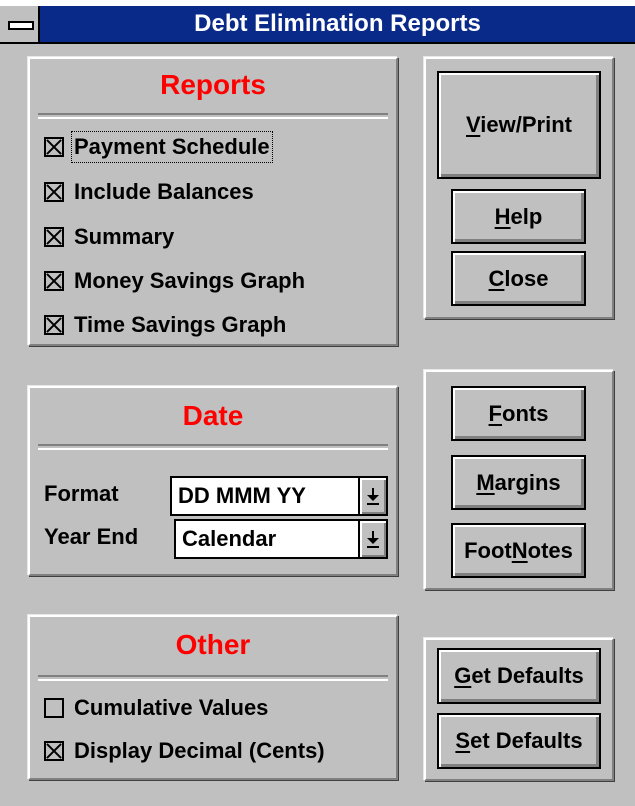 The width and height of the screenshot is (635, 806). I want to click on date-divider, so click(213, 447).